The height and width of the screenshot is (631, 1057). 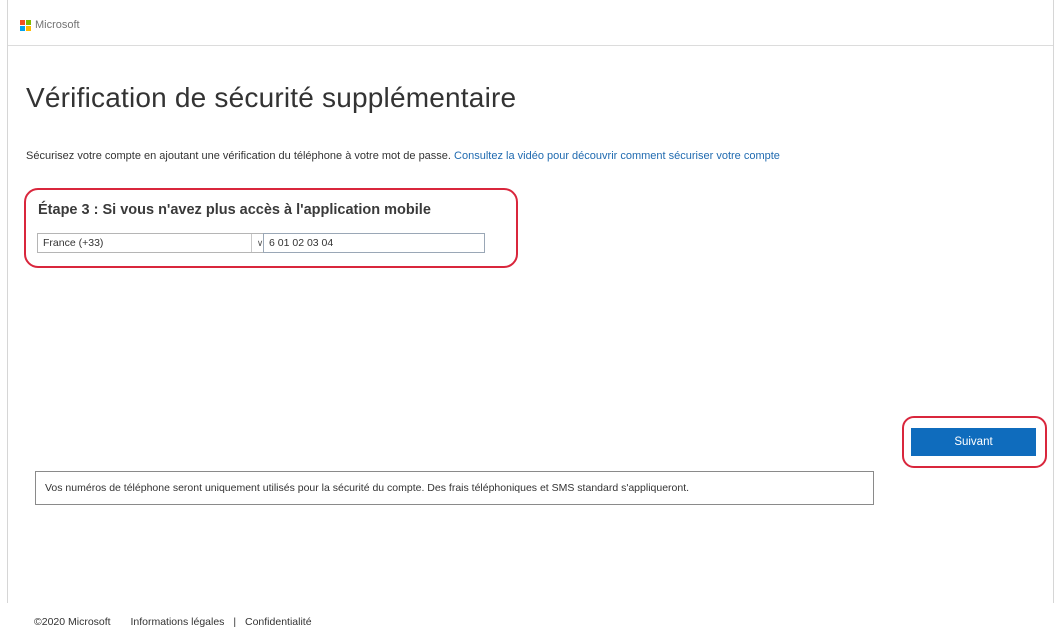 What do you see at coordinates (374, 243) in the screenshot?
I see `phone-number-input` at bounding box center [374, 243].